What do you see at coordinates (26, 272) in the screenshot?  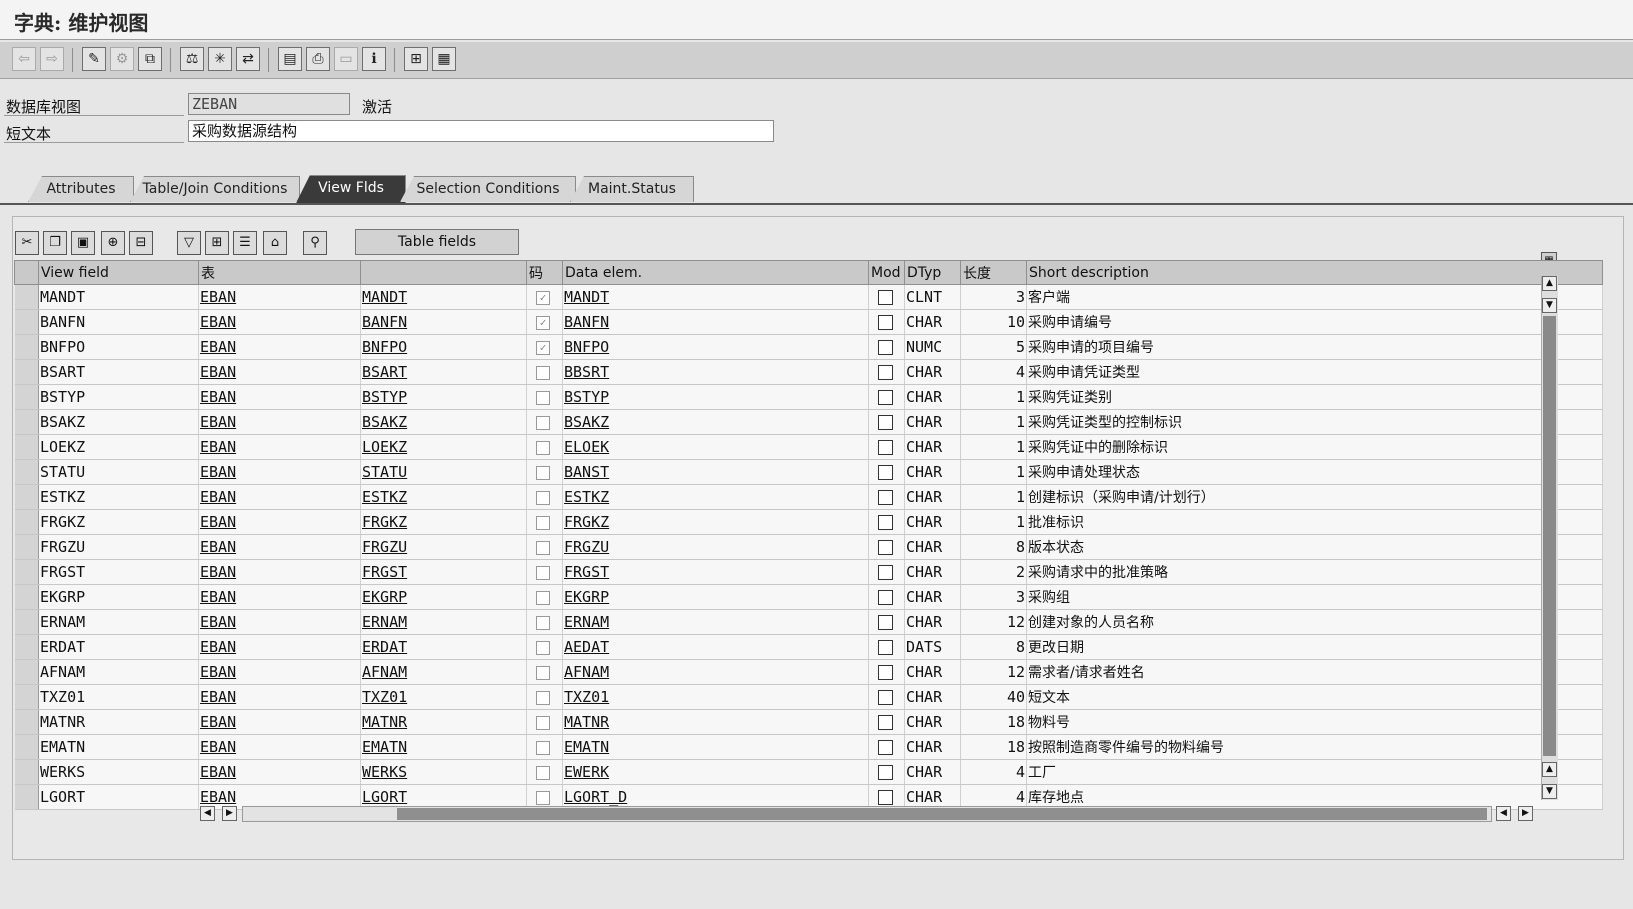 I see `row-selector-header` at bounding box center [26, 272].